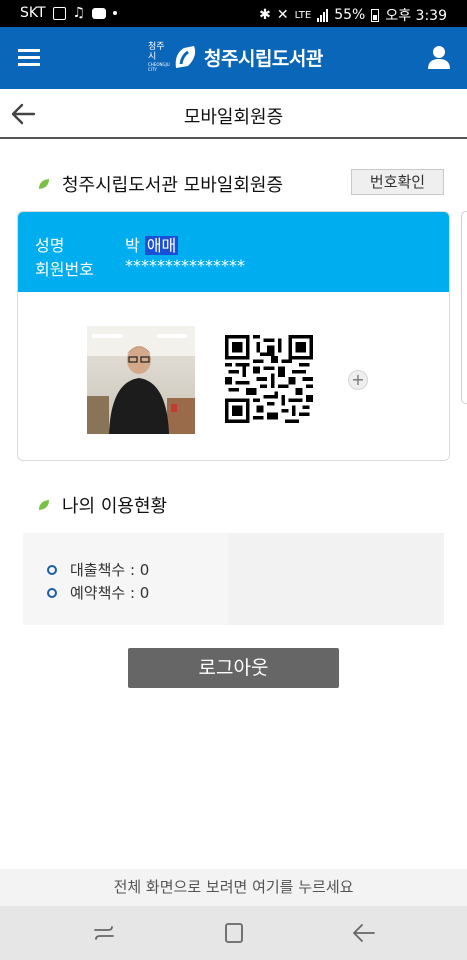  I want to click on list-item: 대출책수 : 0, so click(98, 569).